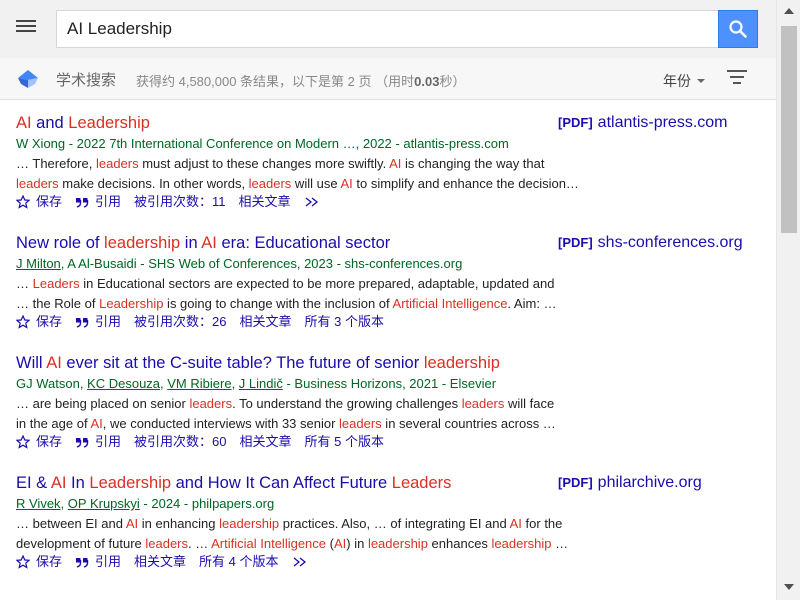  What do you see at coordinates (199, 383) in the screenshot?
I see `author-link: VM Ribiere` at bounding box center [199, 383].